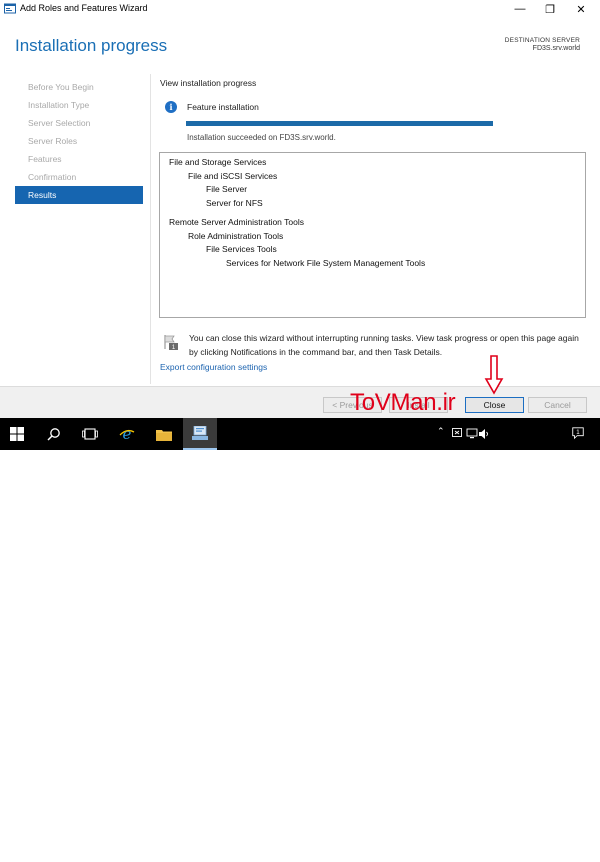 The image size is (600, 862). What do you see at coordinates (556, 48) in the screenshot?
I see `destination-server-name: FD3S.srv.world` at bounding box center [556, 48].